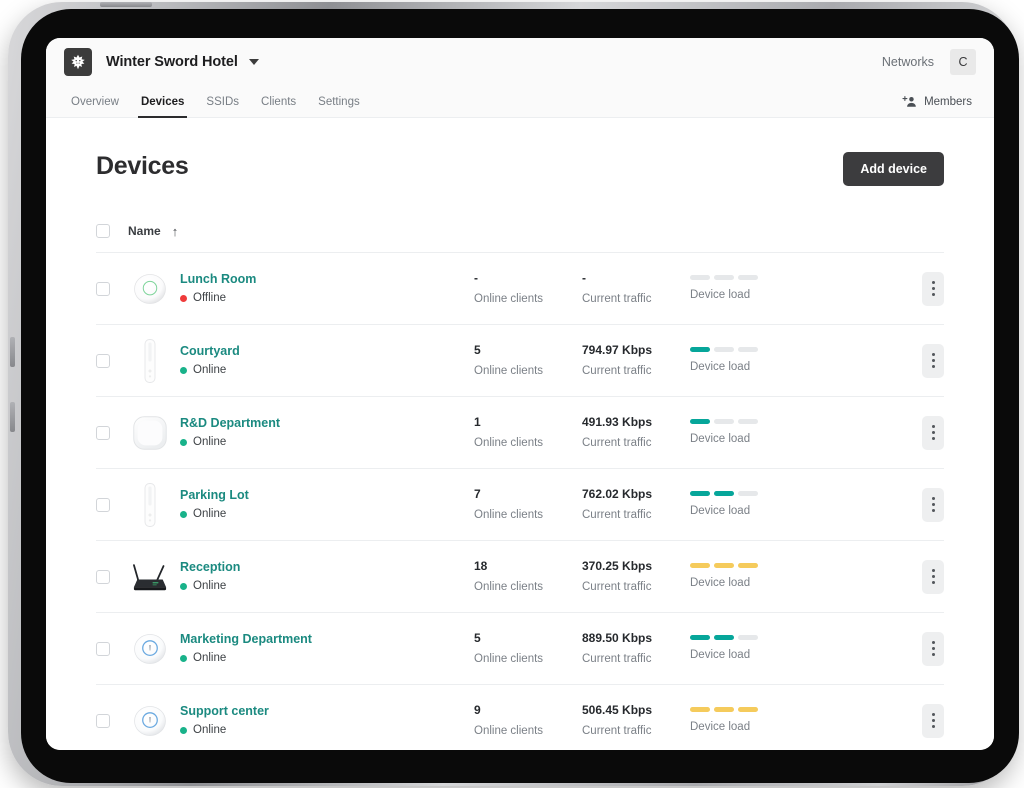 The height and width of the screenshot is (788, 1024). What do you see at coordinates (278, 101) in the screenshot?
I see `tab-clients: Clients` at bounding box center [278, 101].